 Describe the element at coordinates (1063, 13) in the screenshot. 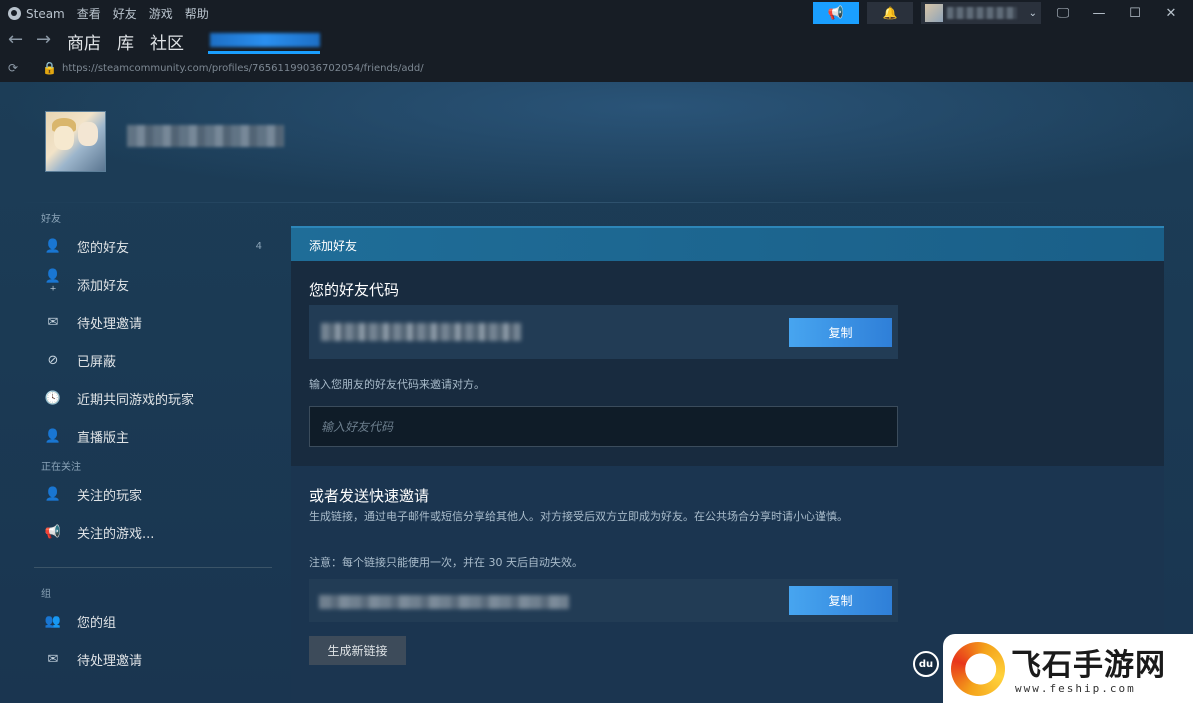

I see `big-picture-icon: 🖵` at that location.